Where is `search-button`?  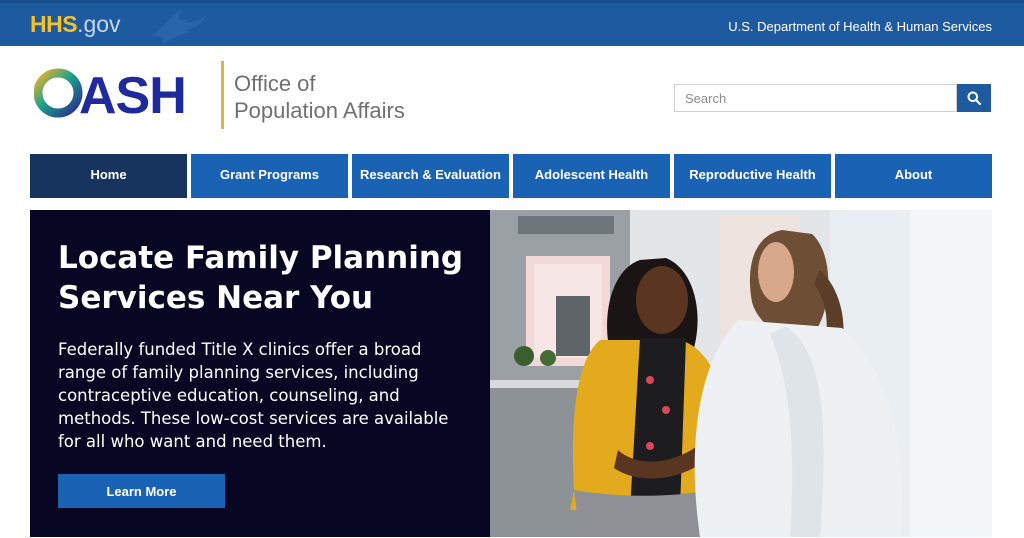 search-button is located at coordinates (974, 98).